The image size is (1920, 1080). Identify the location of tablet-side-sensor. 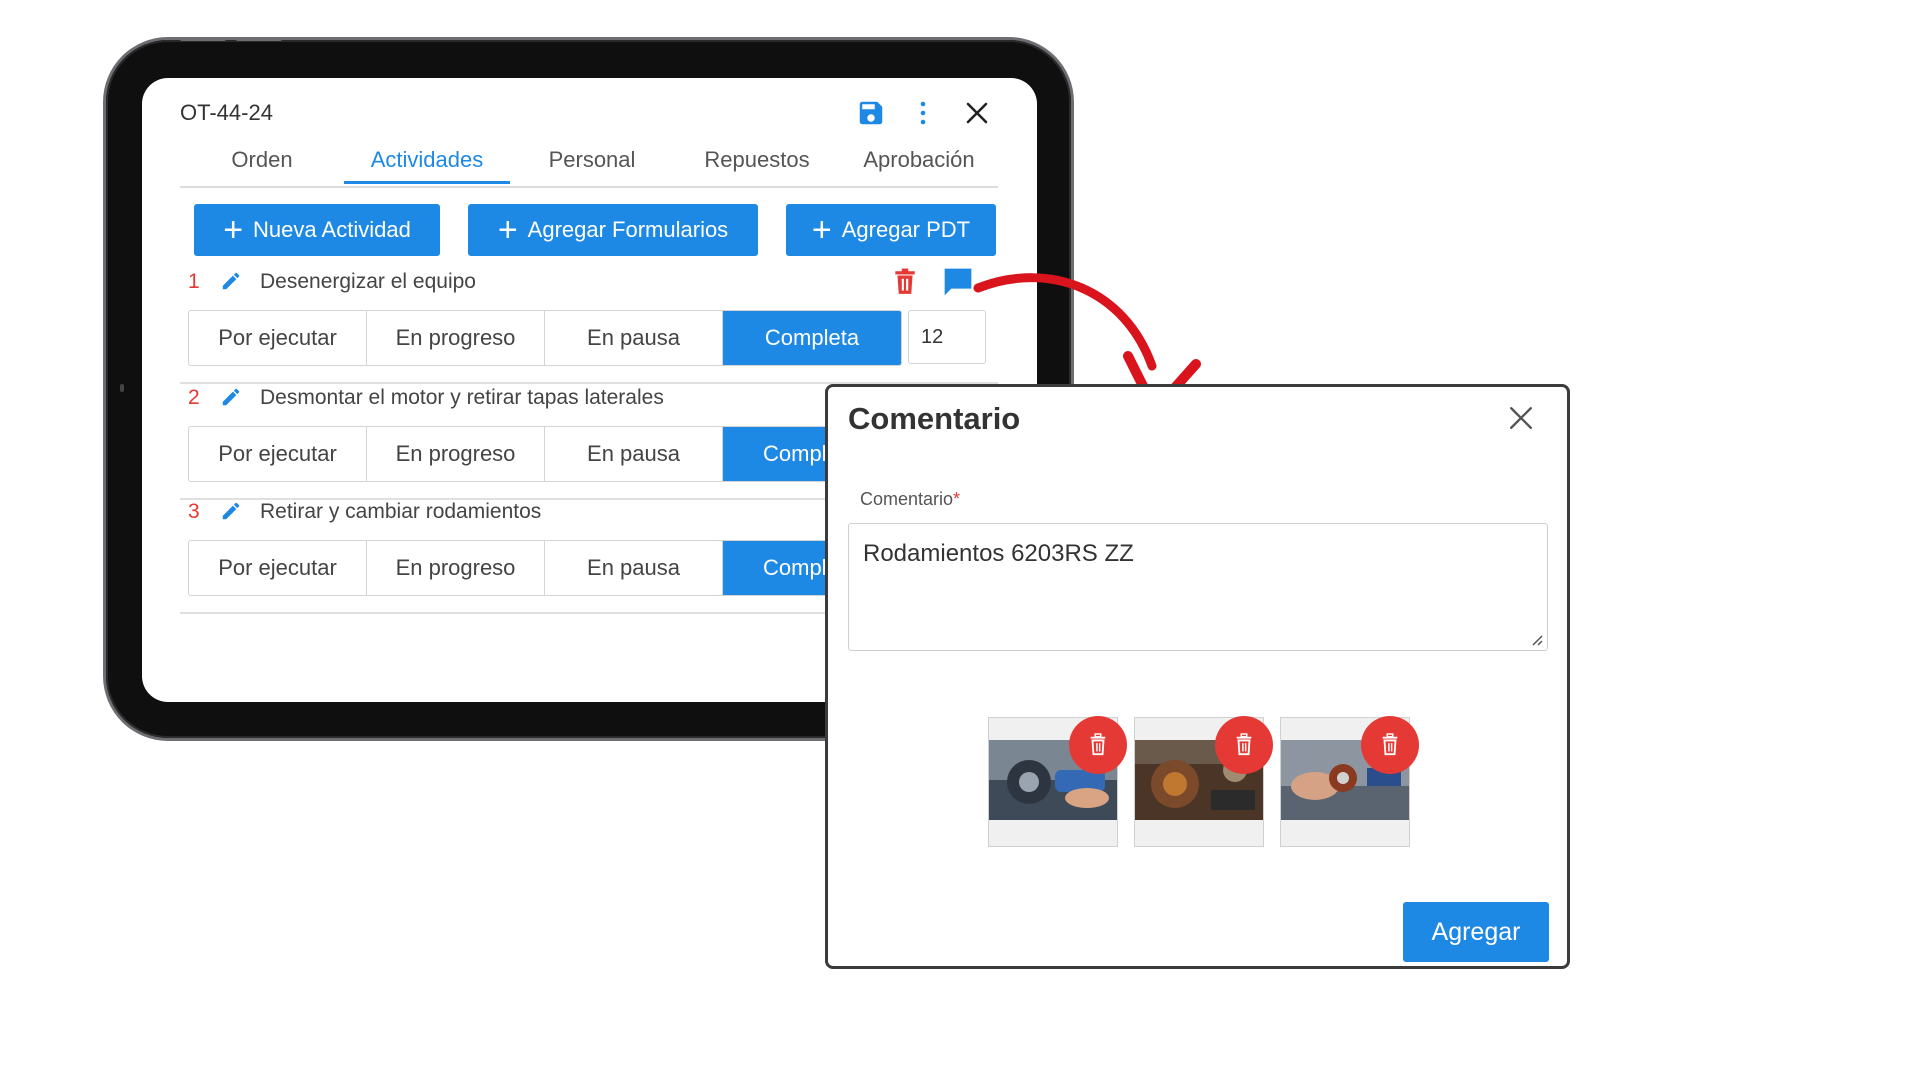
(122, 388).